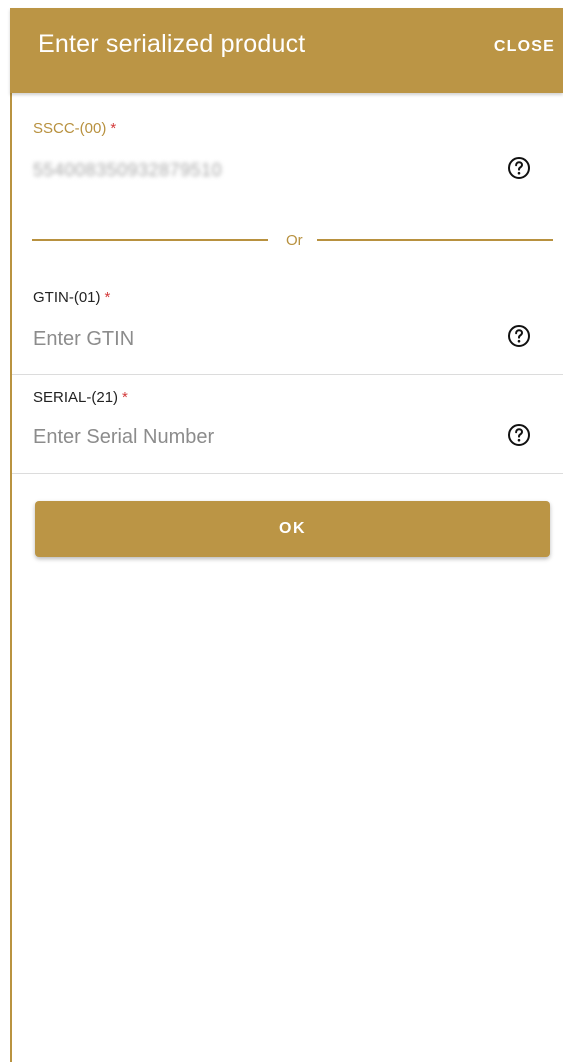 This screenshot has width=563, height=1062. Describe the element at coordinates (519, 168) in the screenshot. I see `sscc-help-icon` at that location.